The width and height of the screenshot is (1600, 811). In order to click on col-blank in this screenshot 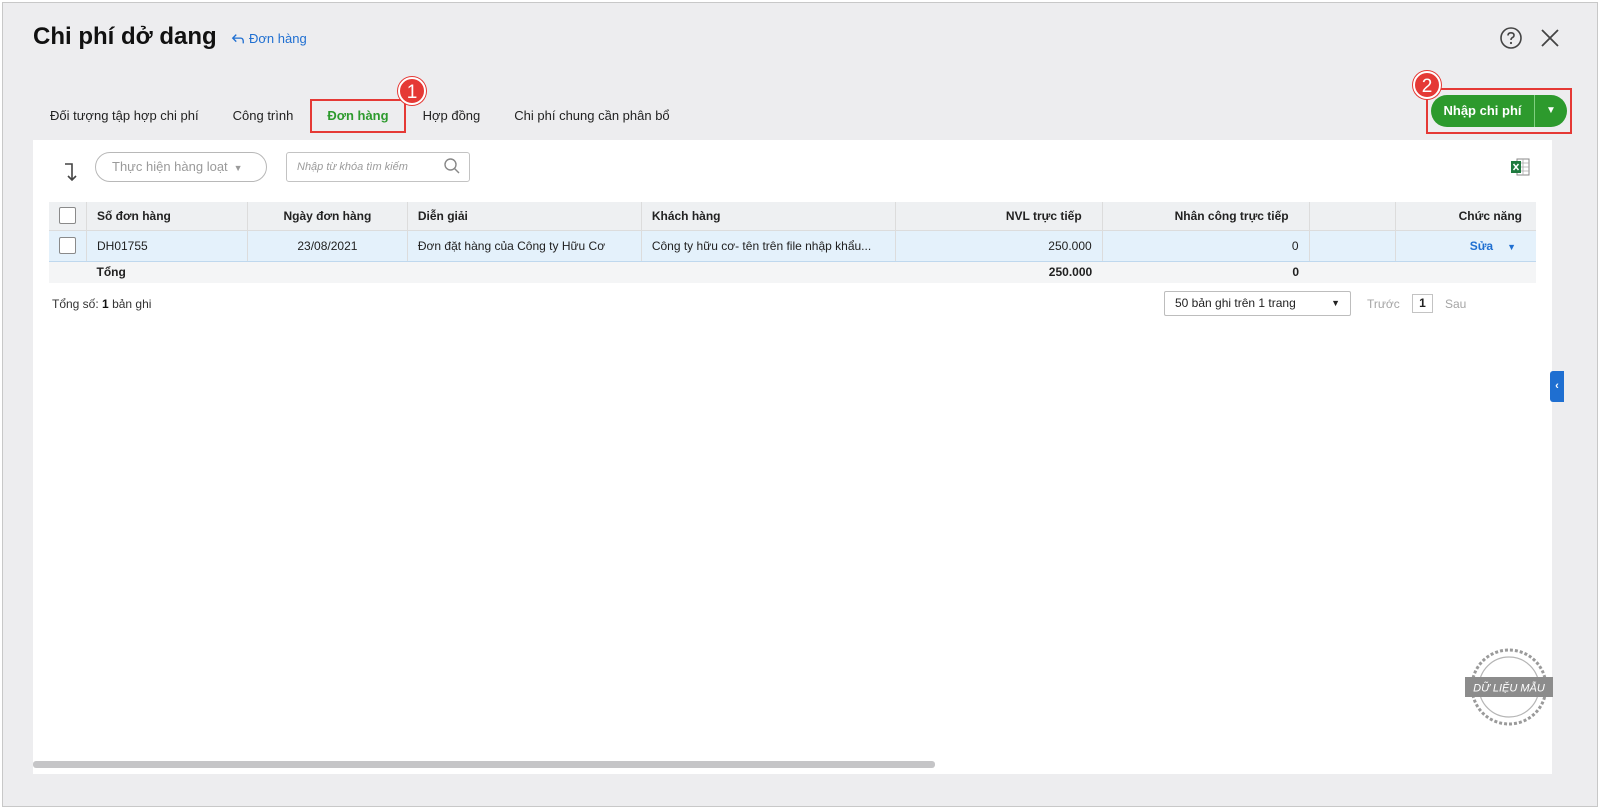, I will do `click(1352, 216)`.